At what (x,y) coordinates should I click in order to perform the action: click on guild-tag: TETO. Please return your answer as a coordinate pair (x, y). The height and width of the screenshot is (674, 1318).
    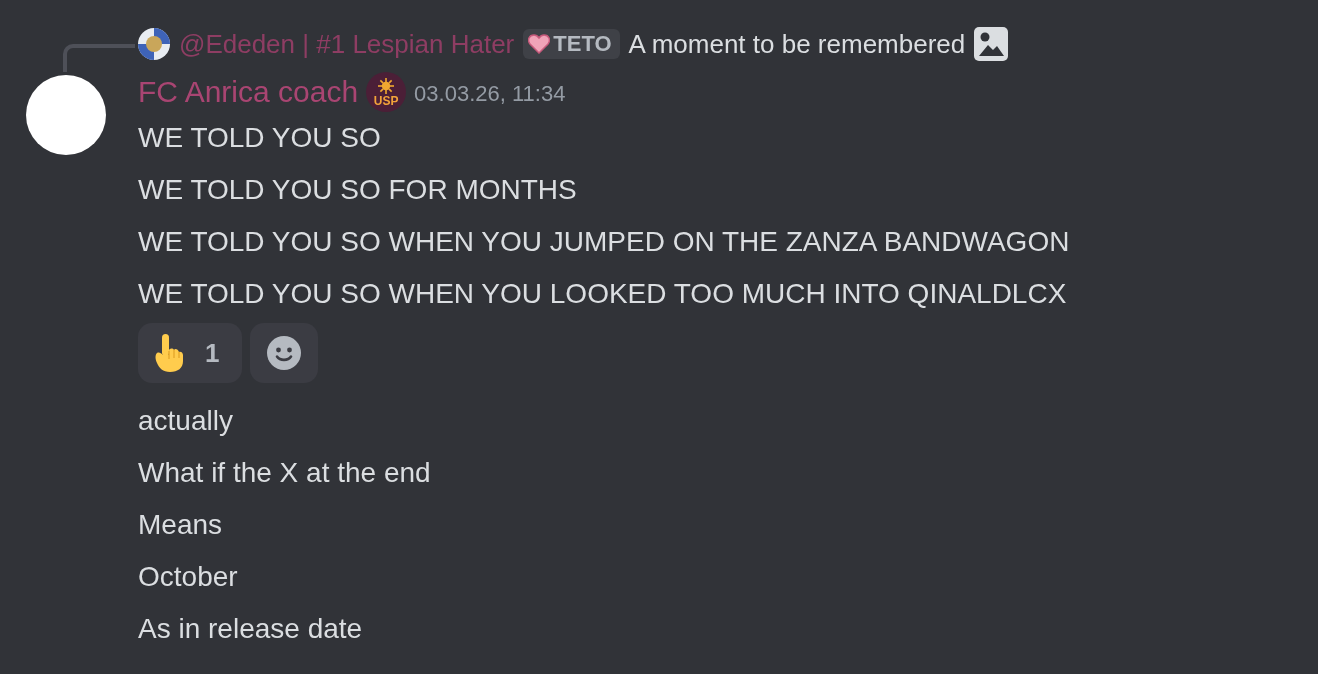
    Looking at the image, I should click on (571, 44).